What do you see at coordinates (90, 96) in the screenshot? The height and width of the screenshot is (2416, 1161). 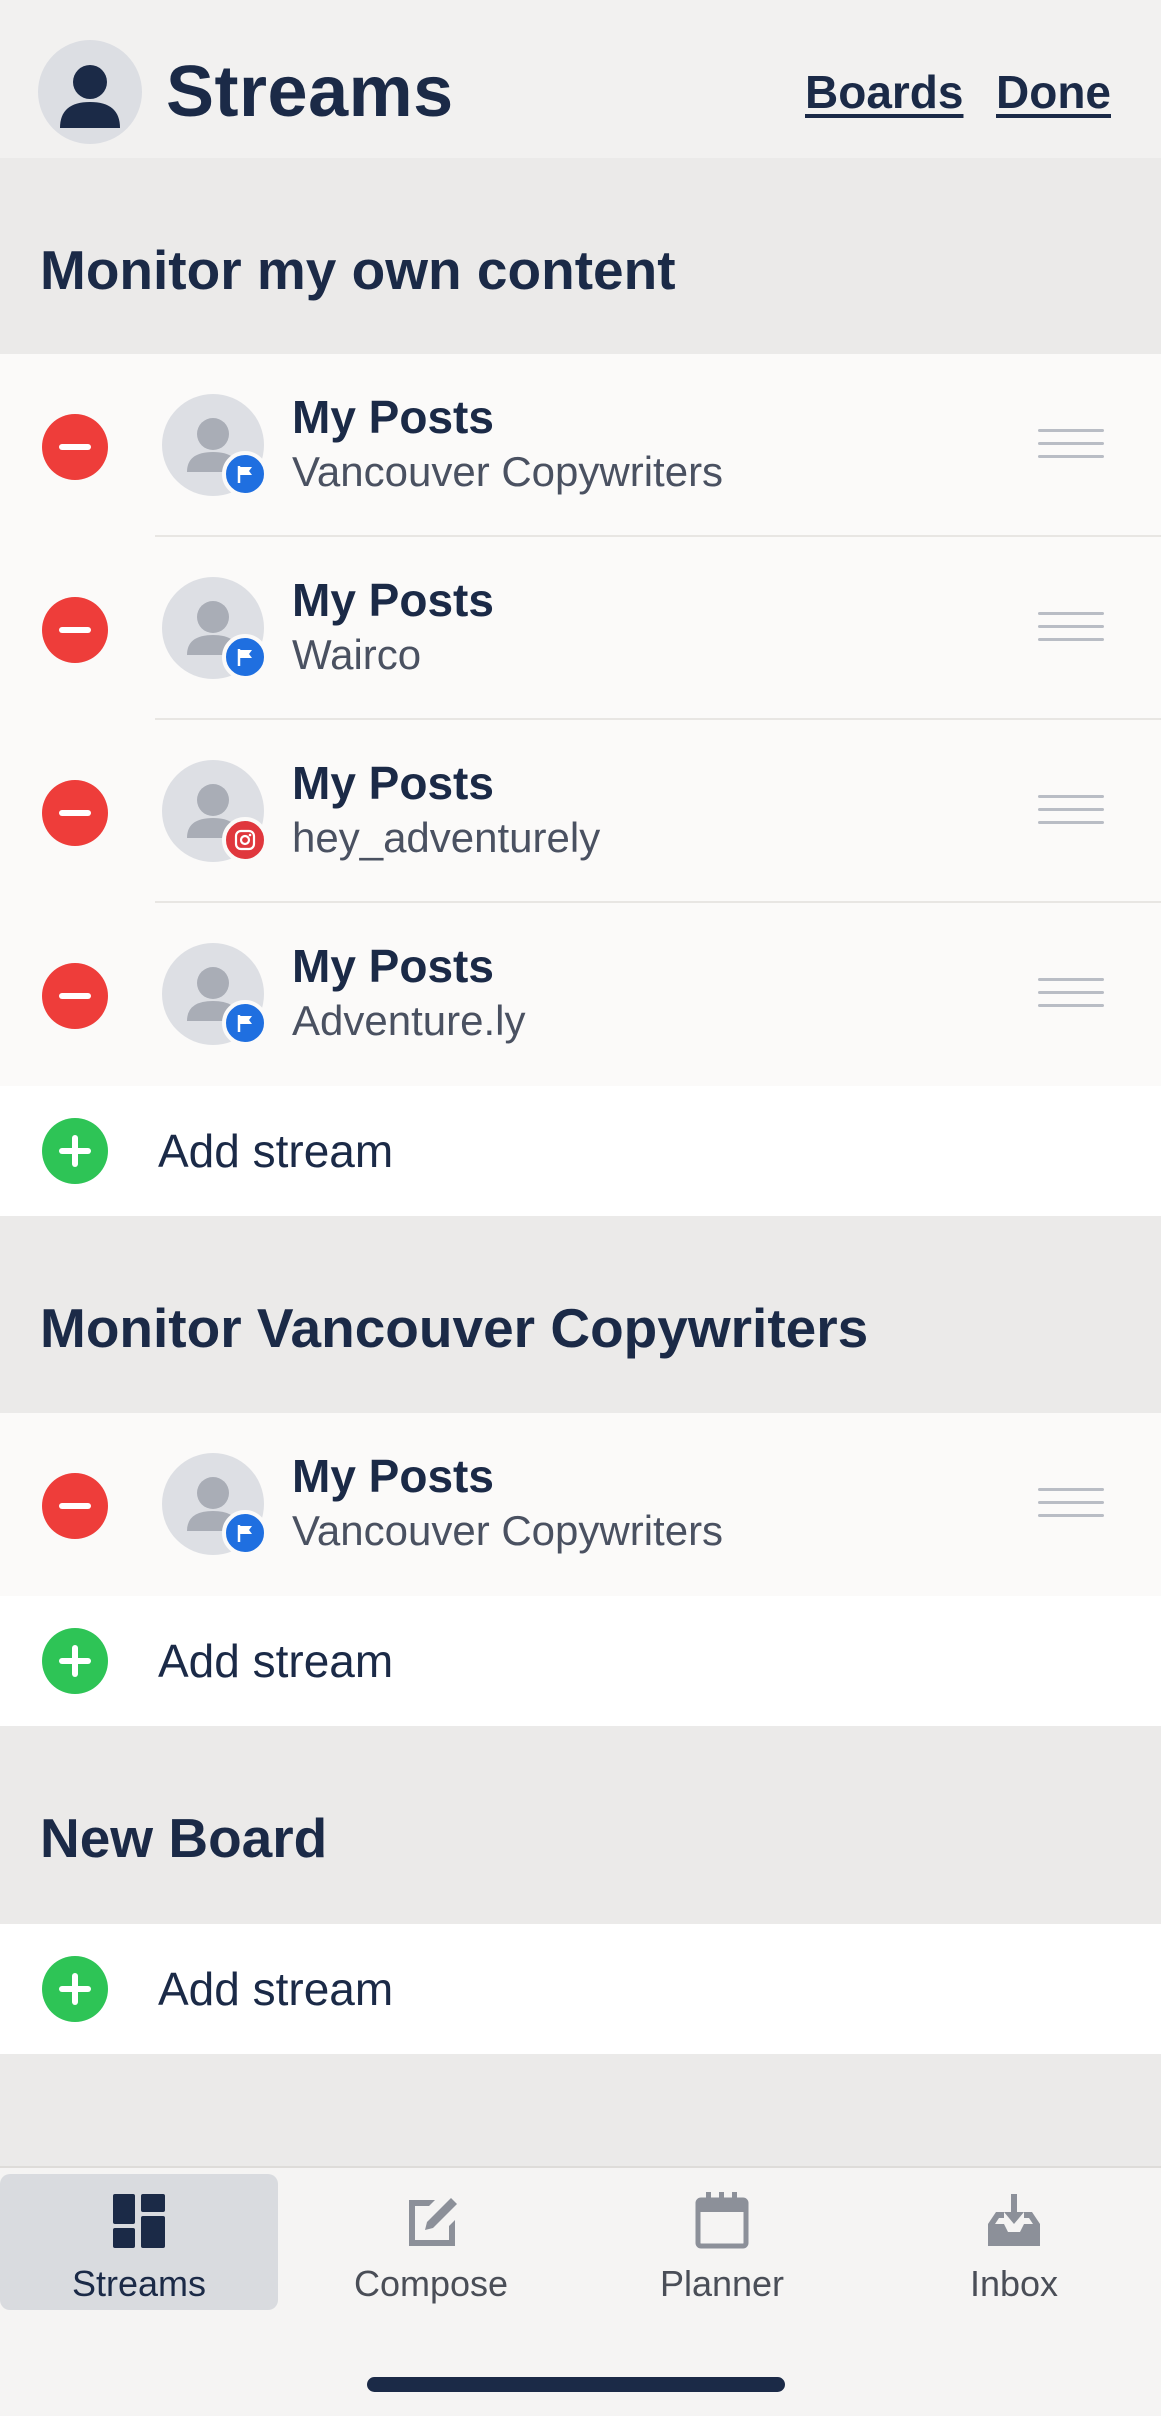 I see `user-icon` at bounding box center [90, 96].